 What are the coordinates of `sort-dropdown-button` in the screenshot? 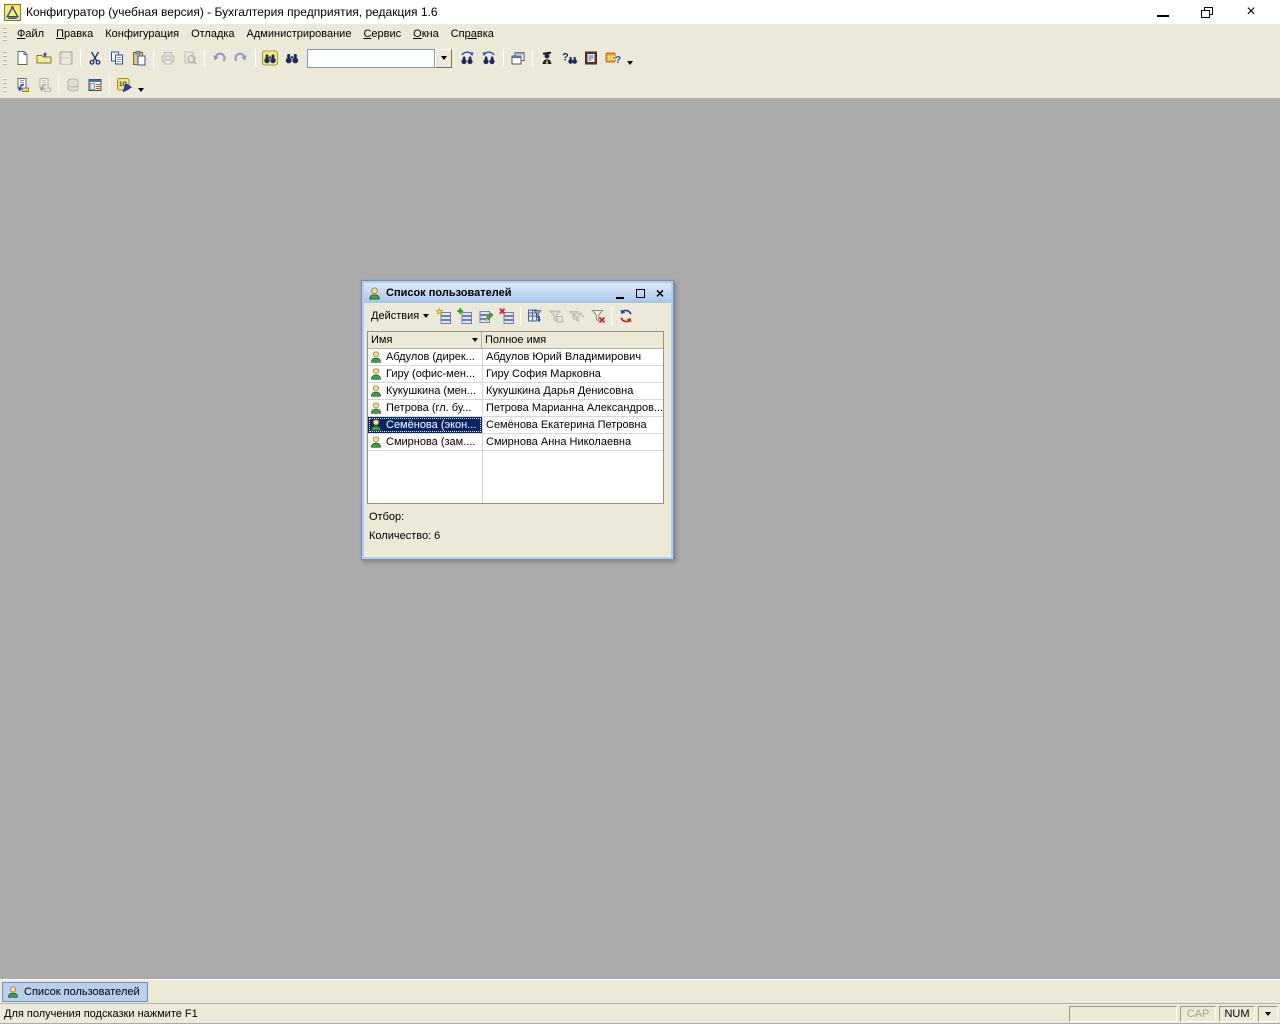 It's located at (475, 340).